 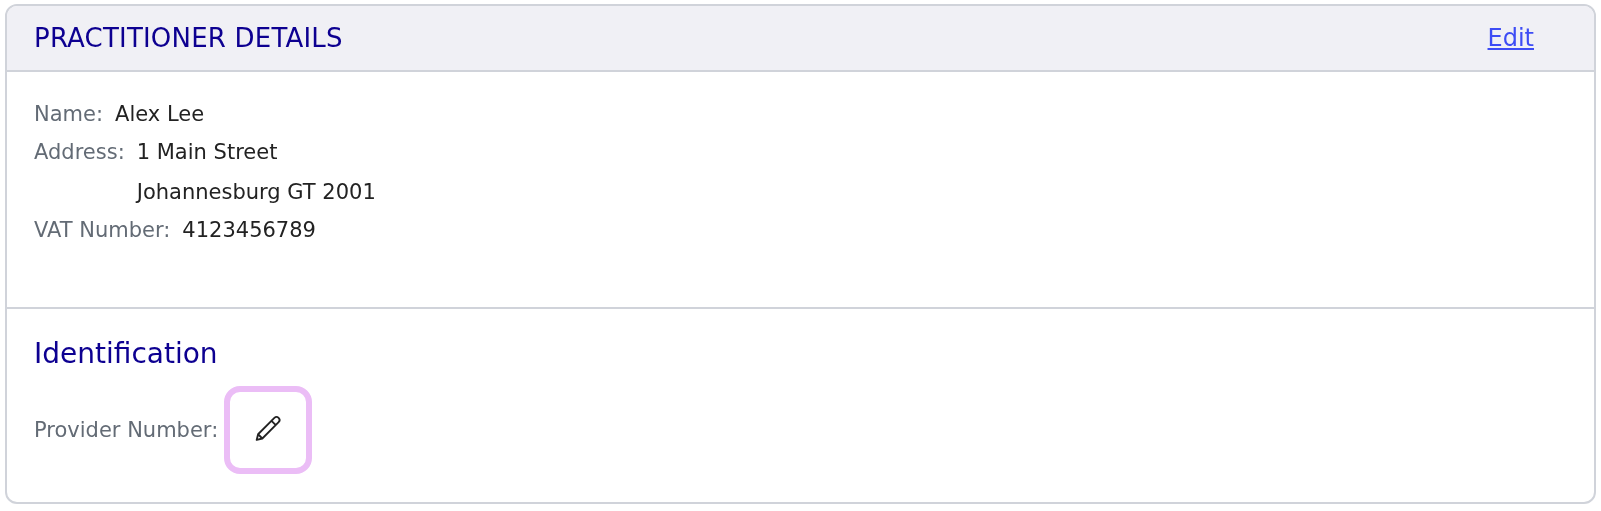 What do you see at coordinates (256, 191) in the screenshot?
I see `field-value: Johannesburg GT 2001` at bounding box center [256, 191].